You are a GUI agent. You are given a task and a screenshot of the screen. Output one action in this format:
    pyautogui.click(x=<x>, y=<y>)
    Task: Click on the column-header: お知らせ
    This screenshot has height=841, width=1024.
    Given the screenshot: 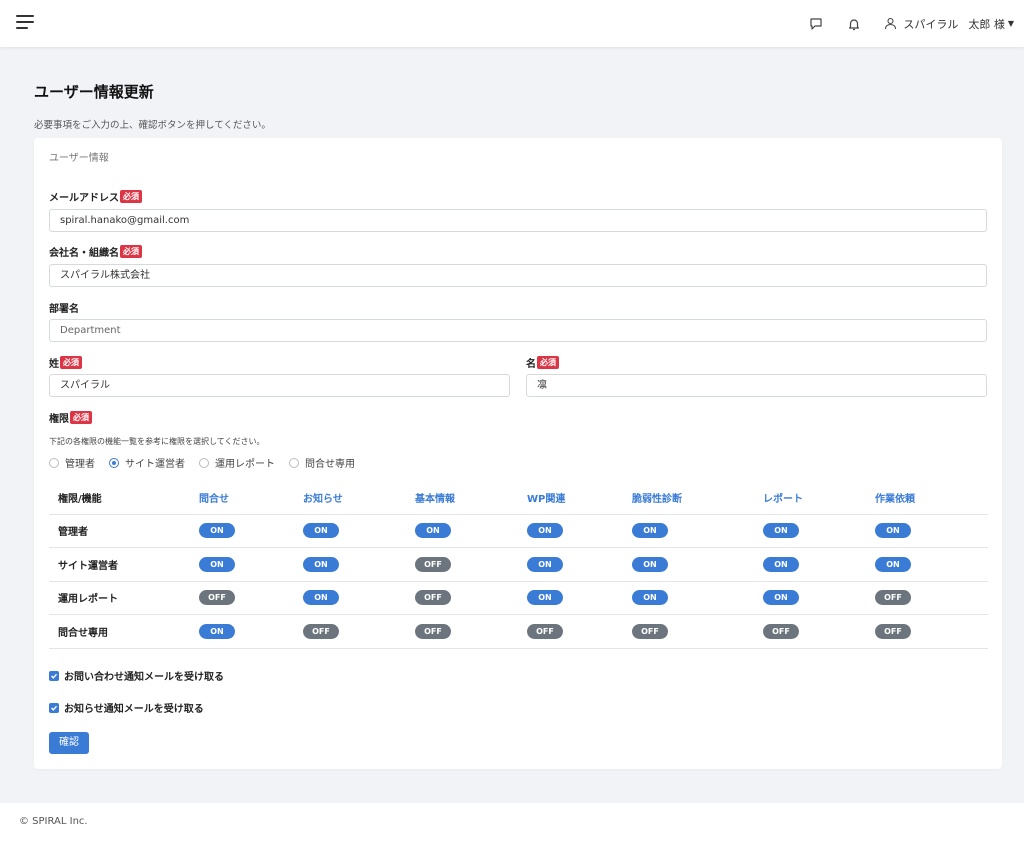 What is the action you would take?
    pyautogui.click(x=359, y=498)
    